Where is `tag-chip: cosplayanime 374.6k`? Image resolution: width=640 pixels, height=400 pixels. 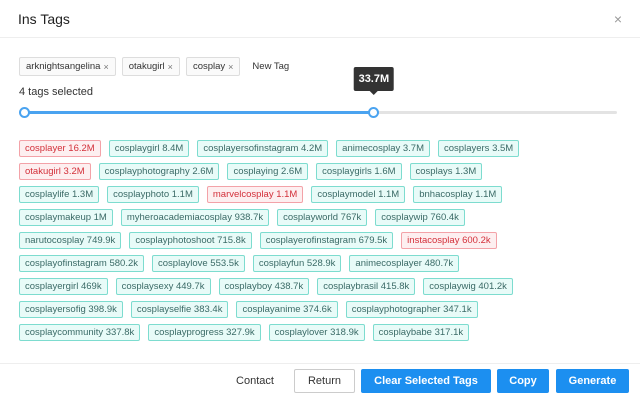 tag-chip: cosplayanime 374.6k is located at coordinates (287, 309).